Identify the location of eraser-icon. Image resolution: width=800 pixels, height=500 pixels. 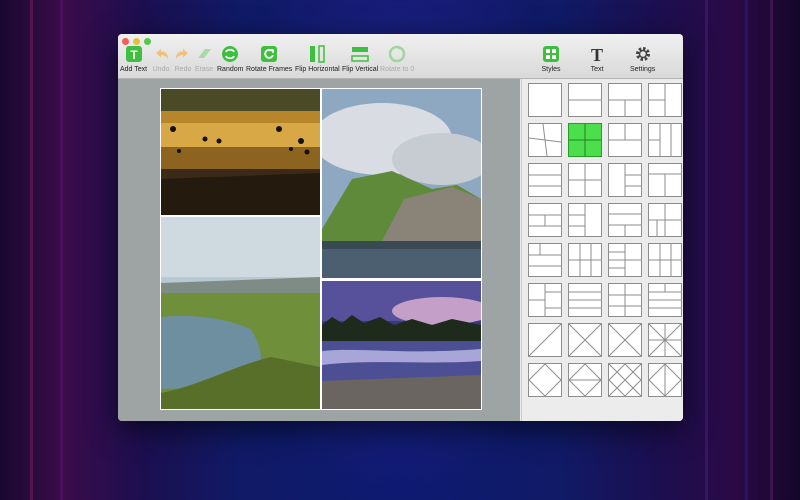
(204, 54).